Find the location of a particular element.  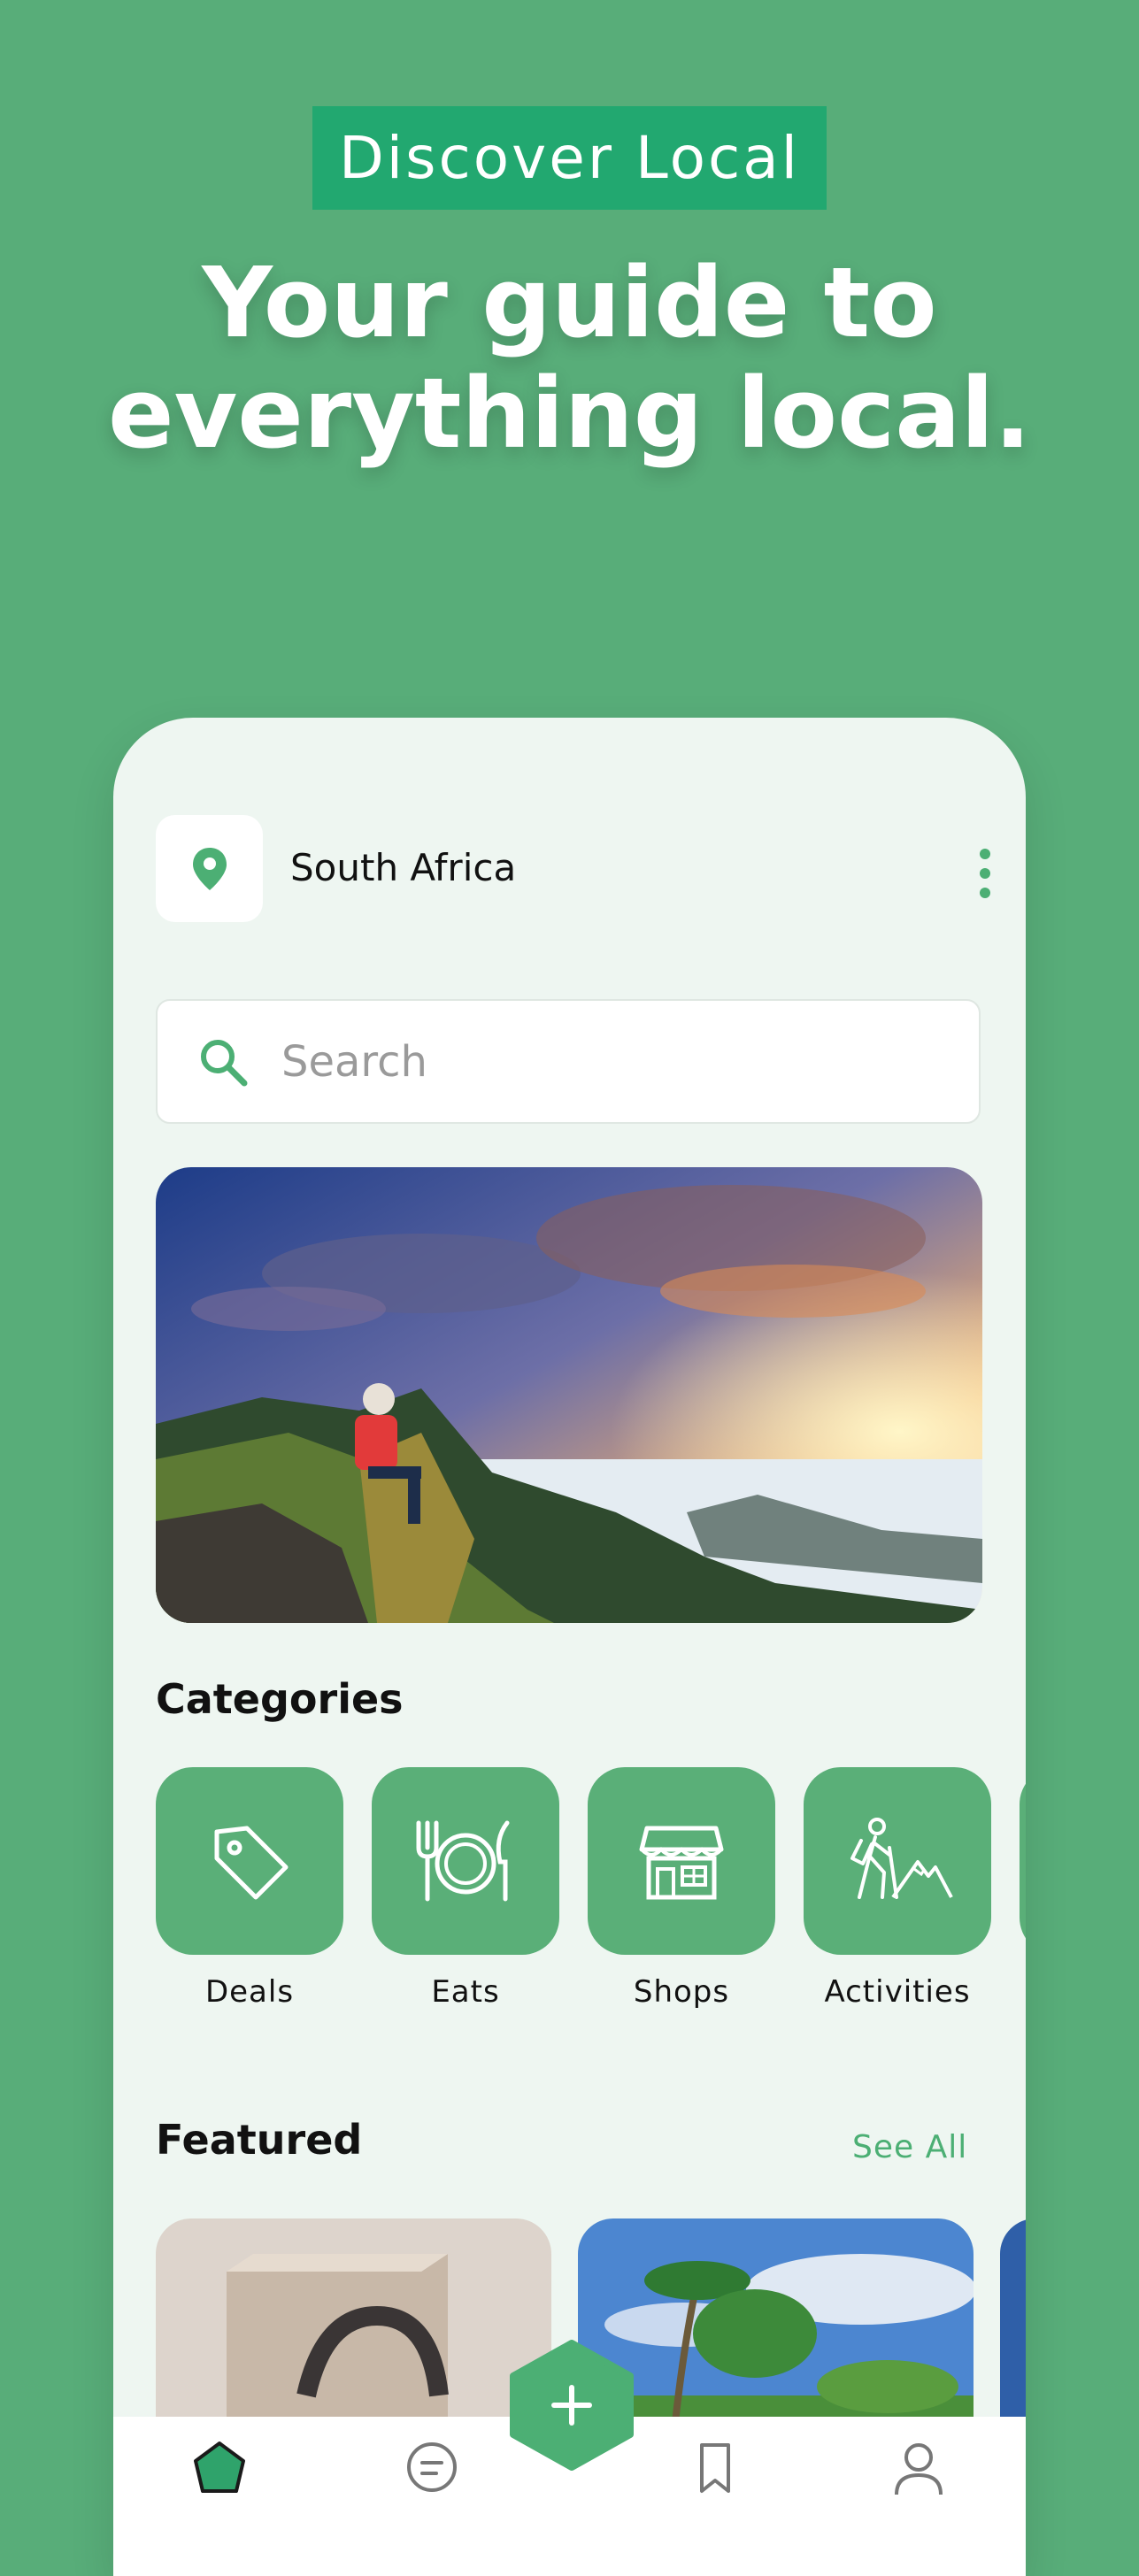

home-icon is located at coordinates (220, 2467).